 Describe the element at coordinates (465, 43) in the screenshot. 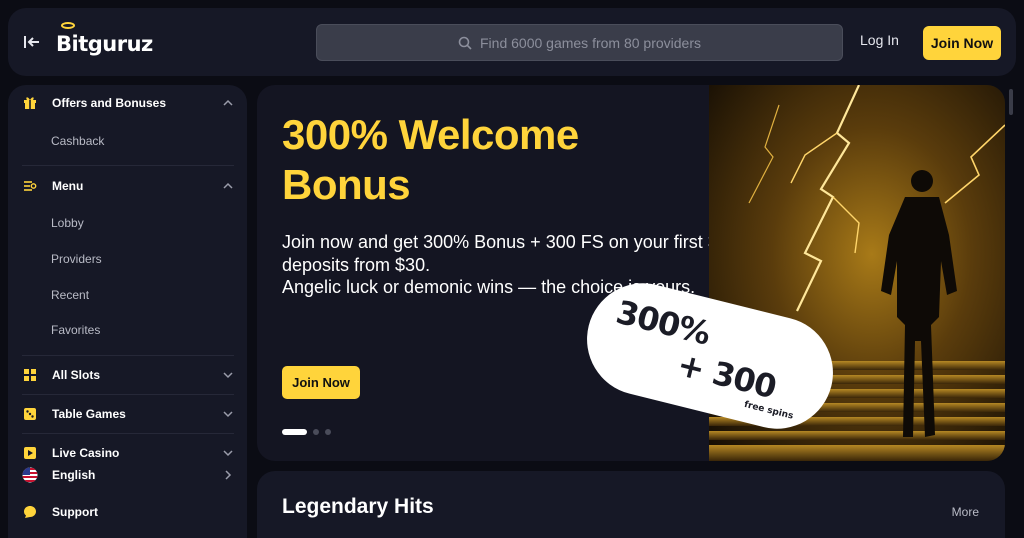

I see `search-icon` at that location.